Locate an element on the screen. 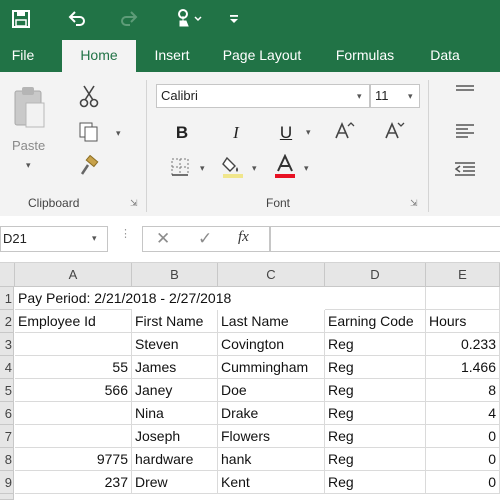 This screenshot has width=500, height=500. tab-home: Home is located at coordinates (99, 56).